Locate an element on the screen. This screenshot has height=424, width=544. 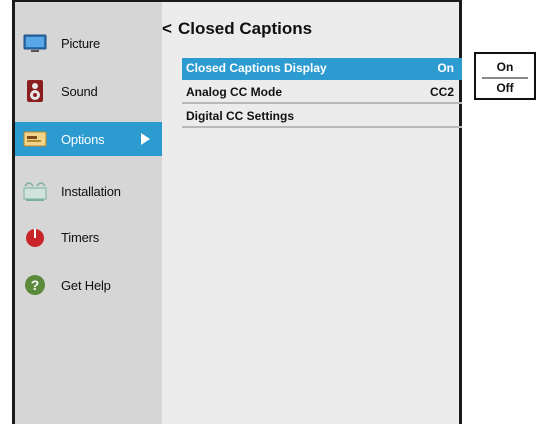
popup-option-on: On is located at coordinates (505, 68).